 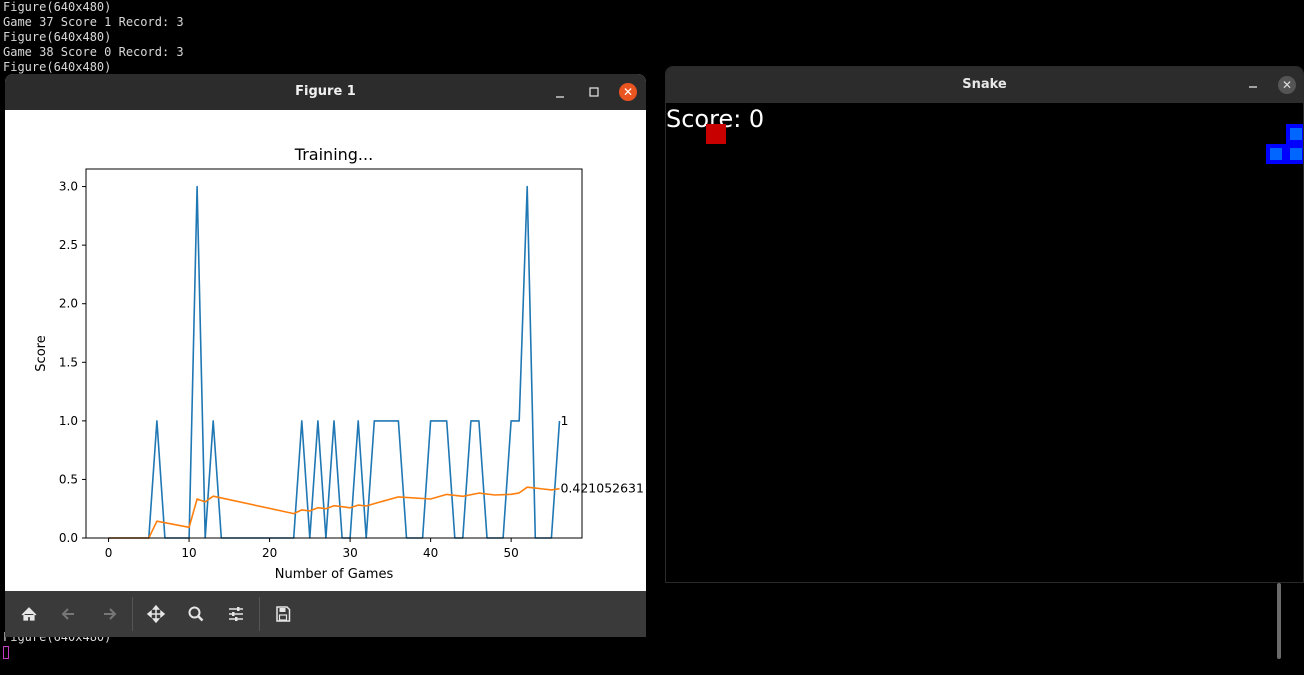 I want to click on x-tick-label: 0, so click(x=109, y=553).